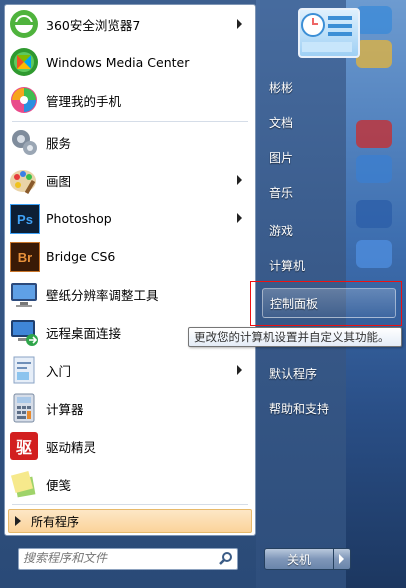 This screenshot has height=588, width=406. What do you see at coordinates (55, 521) in the screenshot?
I see `all-programs-label: 所有程序` at bounding box center [55, 521].